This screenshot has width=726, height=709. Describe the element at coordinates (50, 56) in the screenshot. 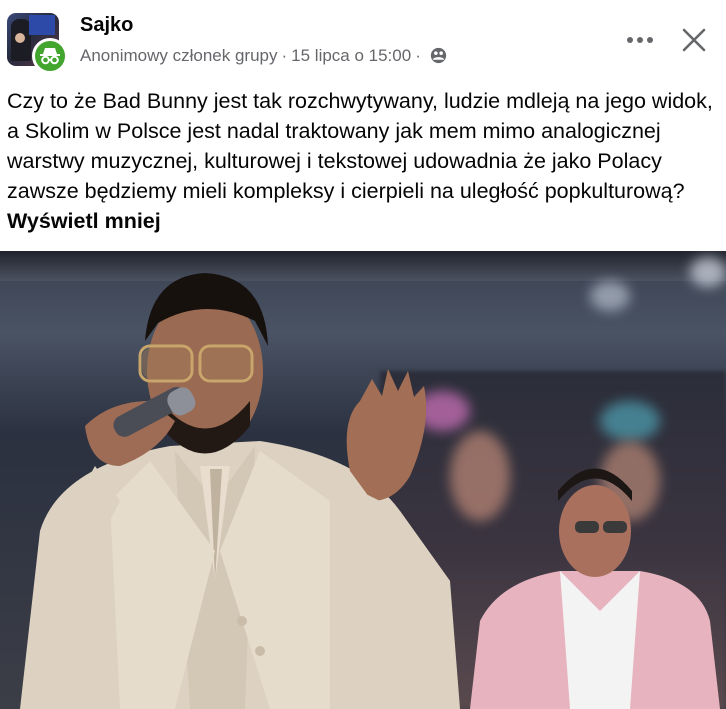

I see `incognito-icon` at that location.